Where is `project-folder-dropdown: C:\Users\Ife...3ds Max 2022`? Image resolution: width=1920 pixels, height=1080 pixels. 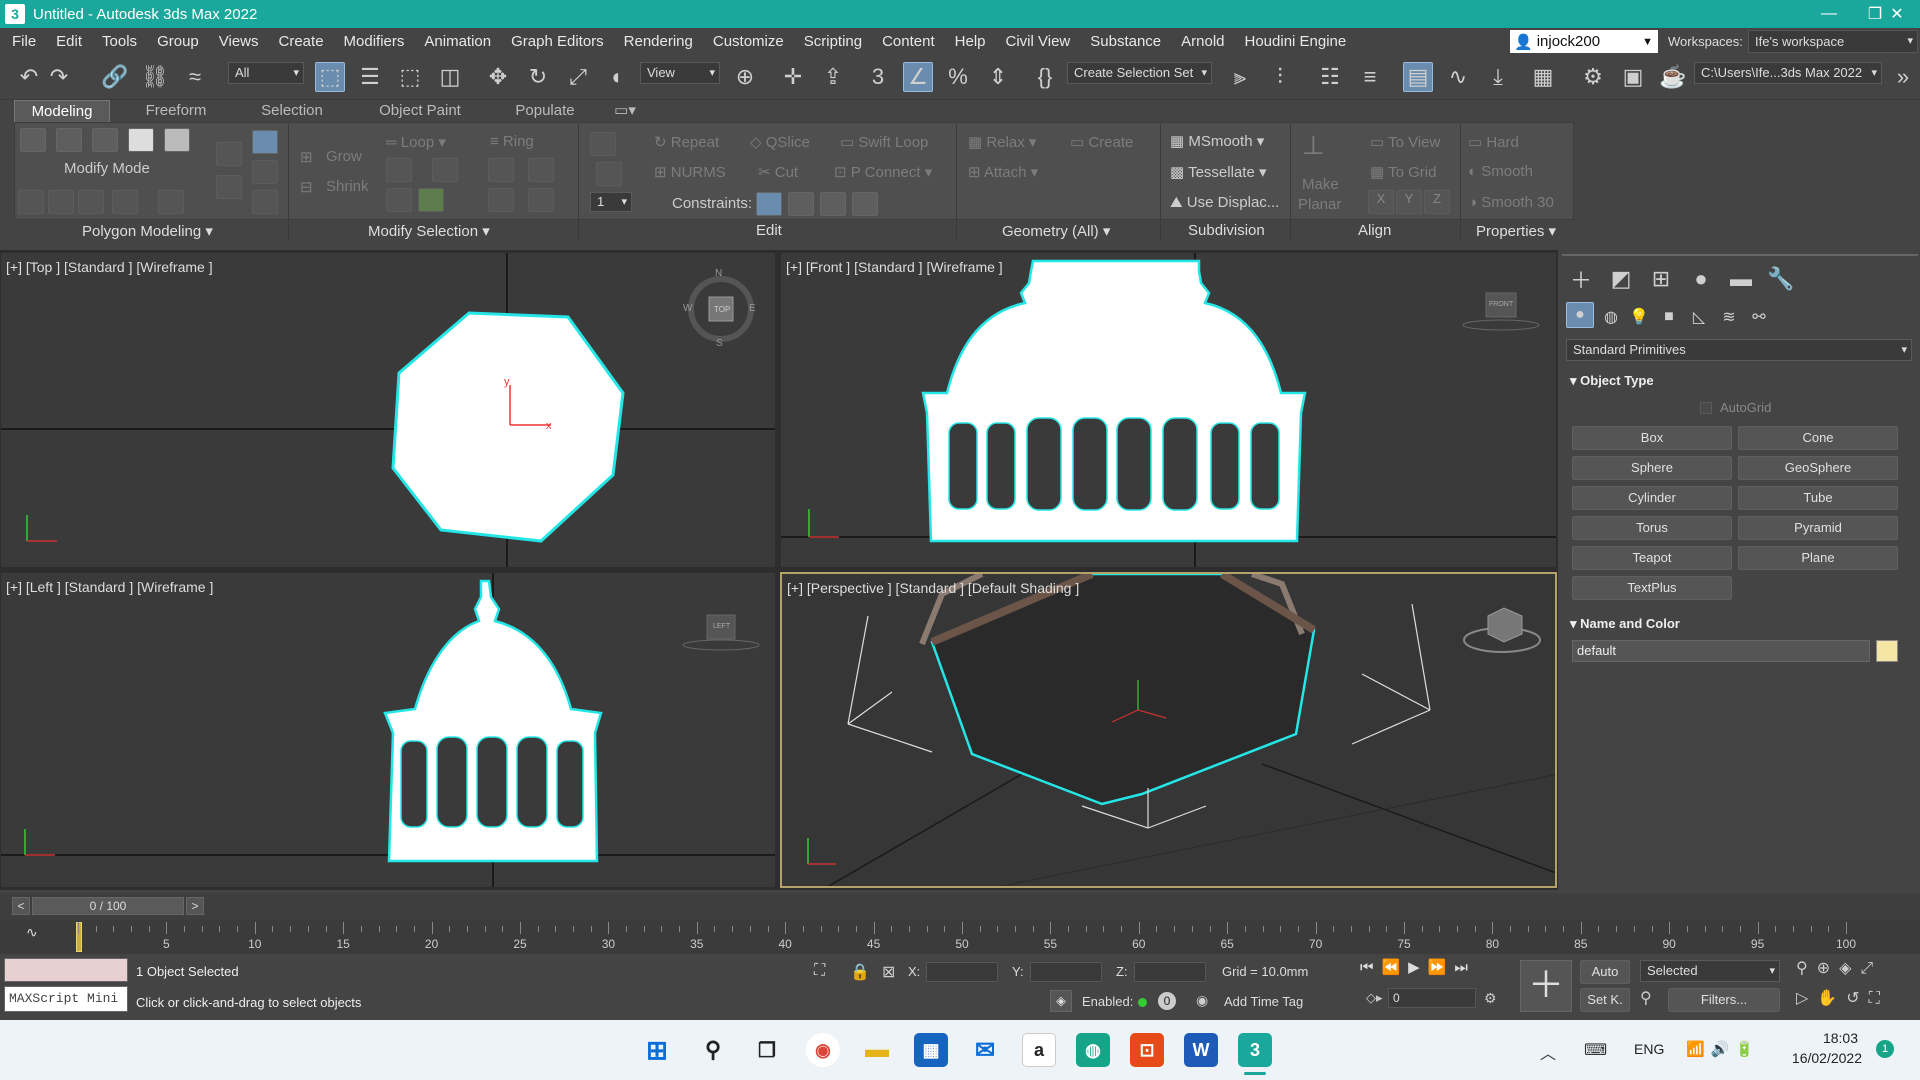 project-folder-dropdown: C:\Users\Ife...3ds Max 2022 is located at coordinates (1788, 73).